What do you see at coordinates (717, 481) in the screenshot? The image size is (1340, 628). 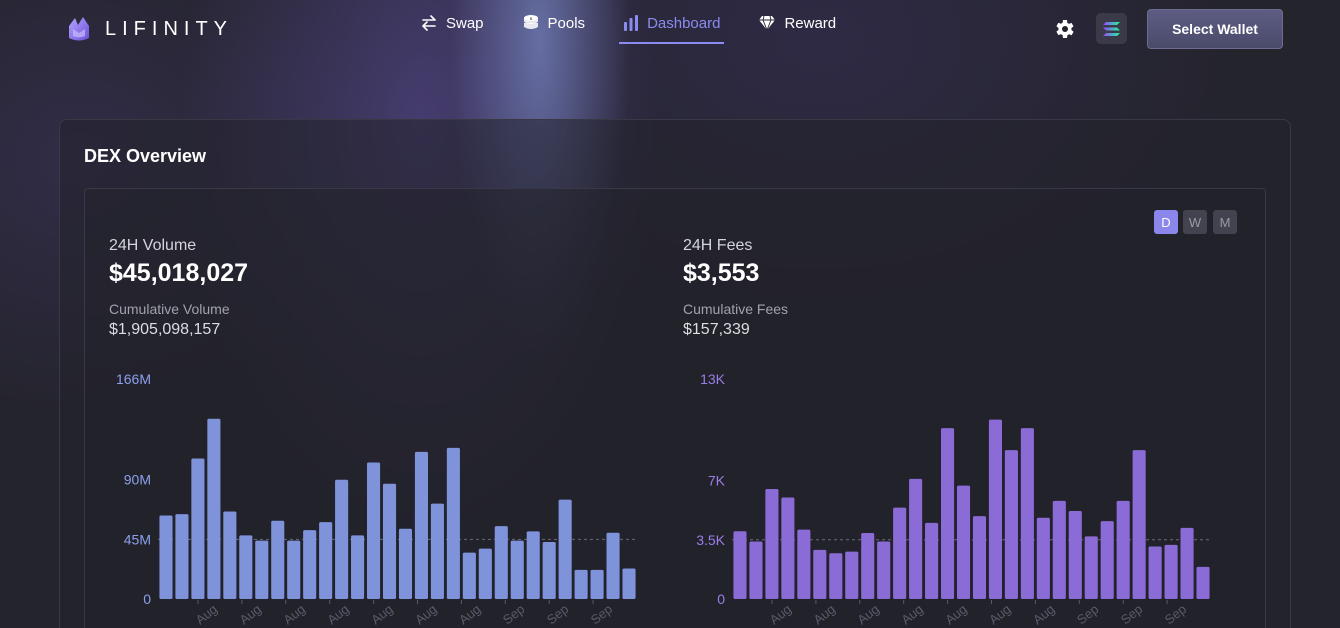 I see `fees-y-tick-label: 7K` at bounding box center [717, 481].